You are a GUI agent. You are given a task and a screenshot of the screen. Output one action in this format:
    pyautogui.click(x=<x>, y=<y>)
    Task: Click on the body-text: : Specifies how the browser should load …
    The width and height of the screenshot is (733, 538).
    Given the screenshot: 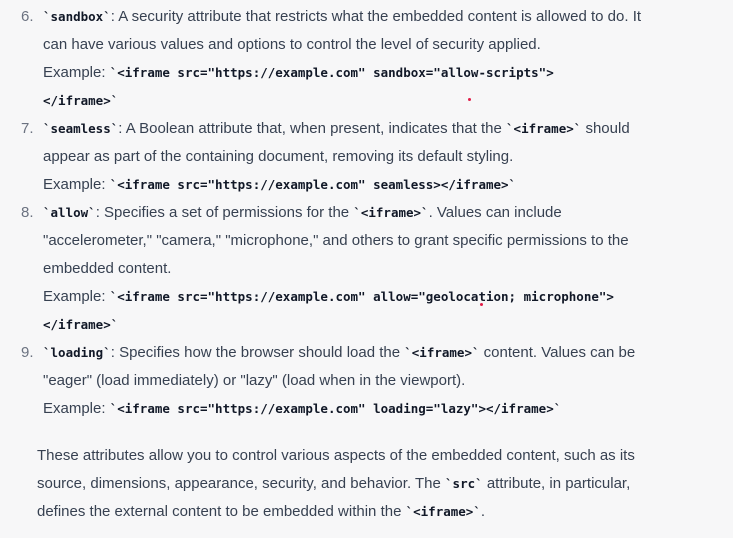 What is the action you would take?
    pyautogui.click(x=257, y=352)
    